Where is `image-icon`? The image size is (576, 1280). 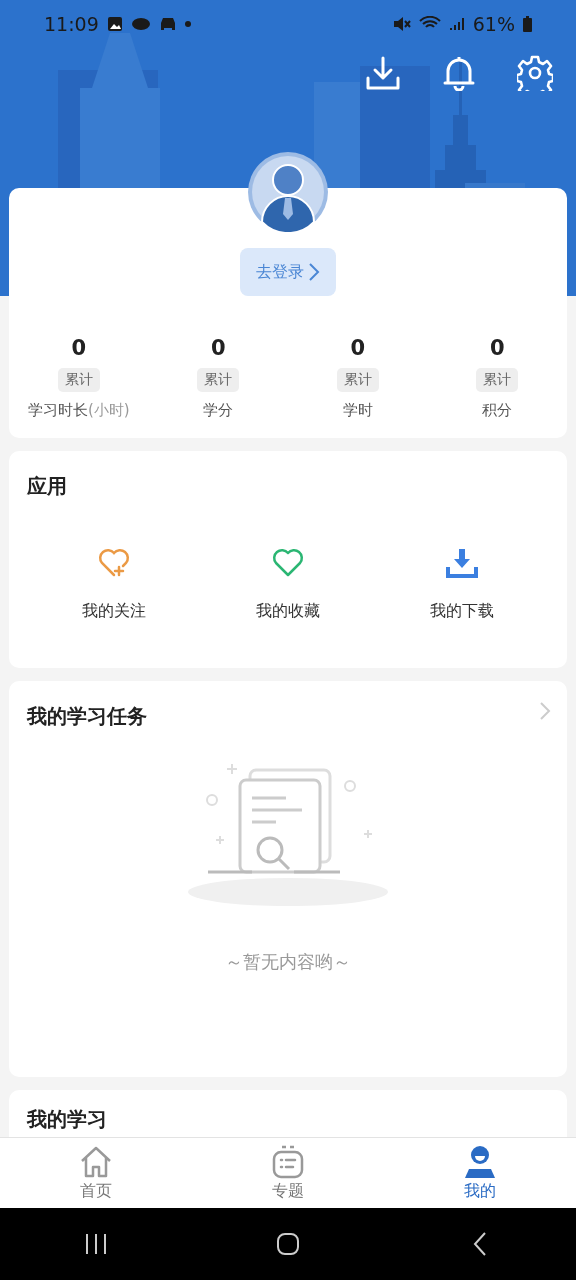
image-icon is located at coordinates (114, 24).